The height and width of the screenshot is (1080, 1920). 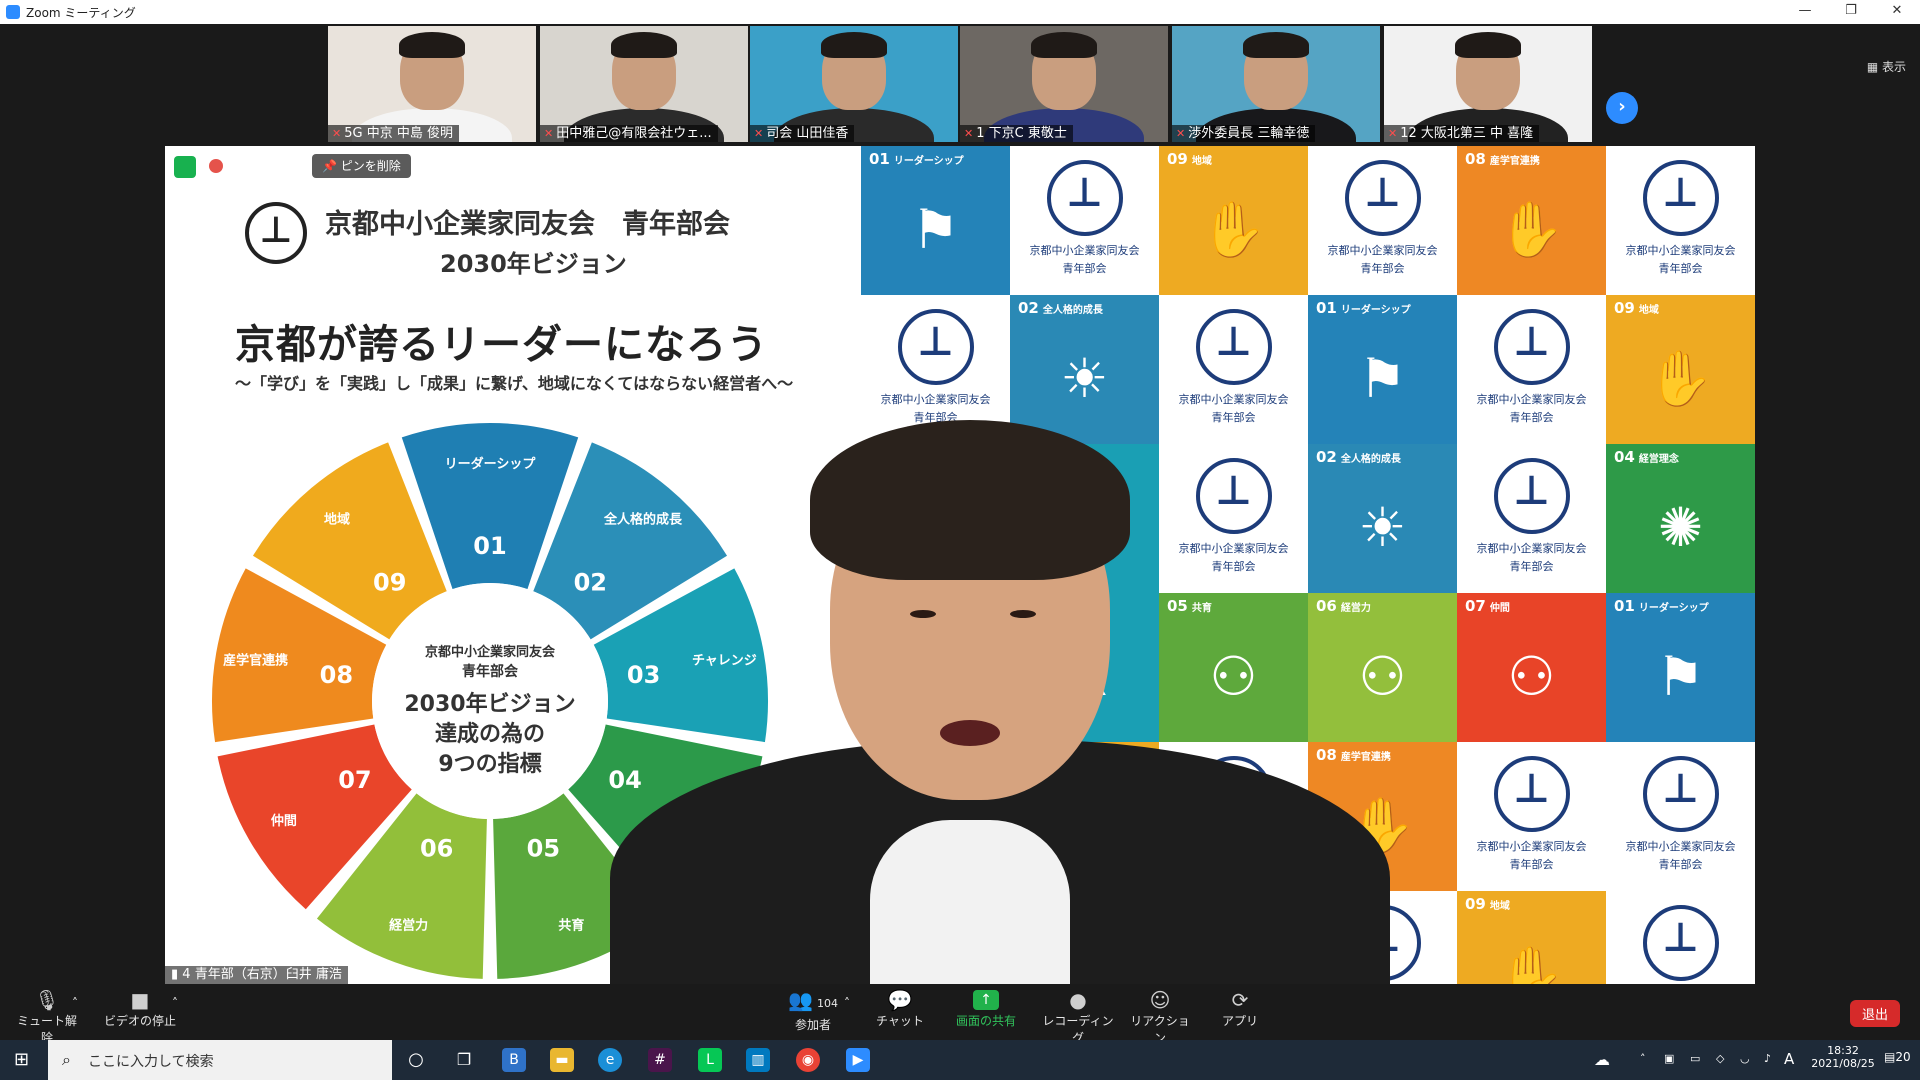 I want to click on clock: 18:32 2021/08/25, so click(x=1843, y=1057).